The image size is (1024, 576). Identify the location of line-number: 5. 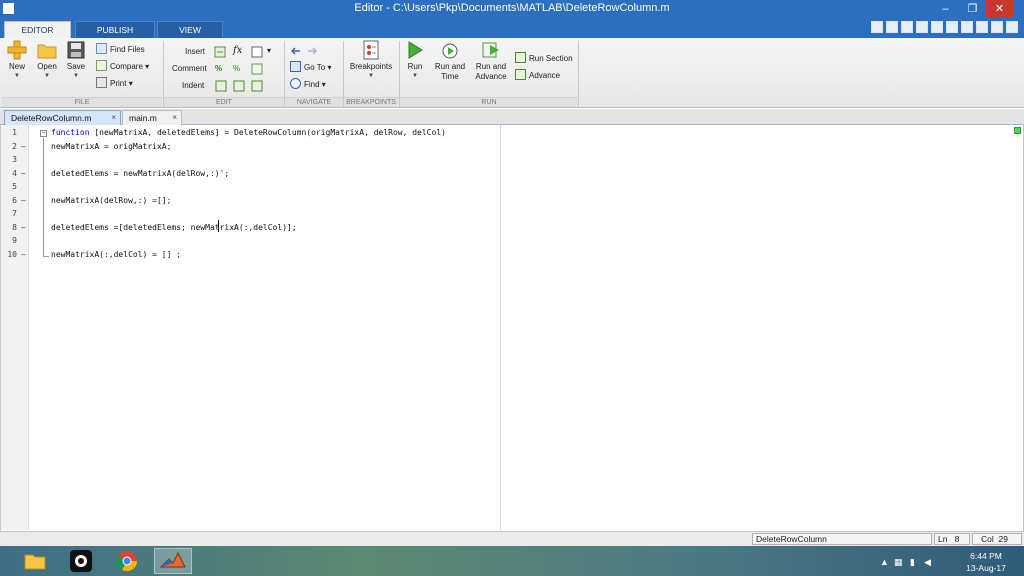
(14, 186).